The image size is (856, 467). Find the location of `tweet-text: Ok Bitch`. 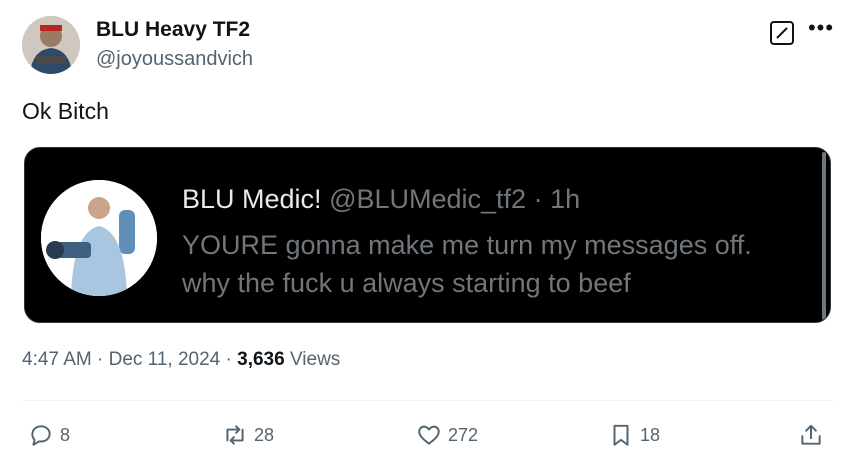

tweet-text: Ok Bitch is located at coordinates (65, 111).